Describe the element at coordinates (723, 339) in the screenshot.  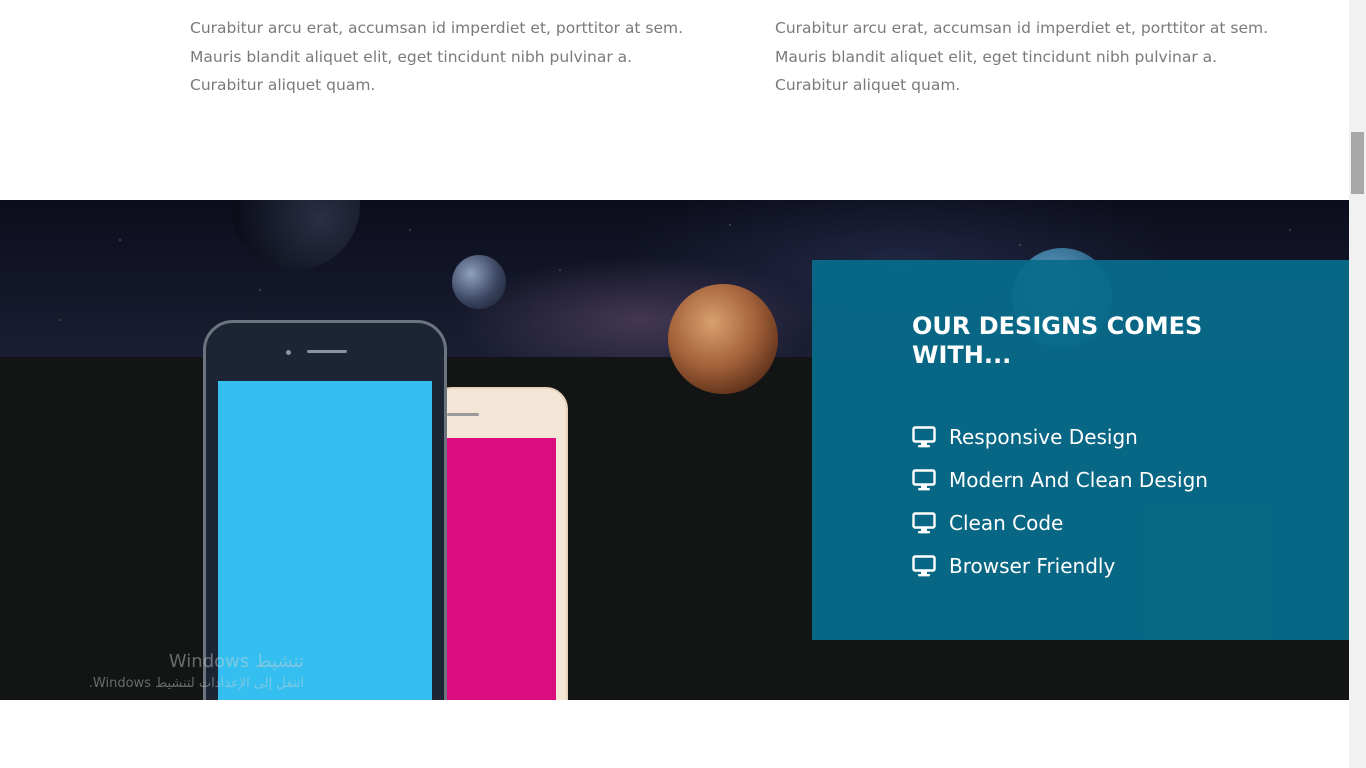
I see `planet-orange-decoration` at that location.